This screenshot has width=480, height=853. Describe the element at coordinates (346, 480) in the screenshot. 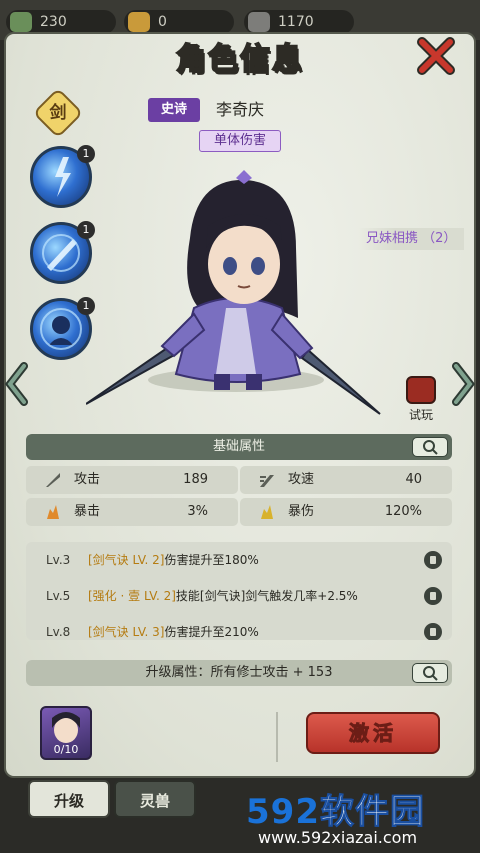

I see `attr-attack-speed: 攻速 40` at that location.